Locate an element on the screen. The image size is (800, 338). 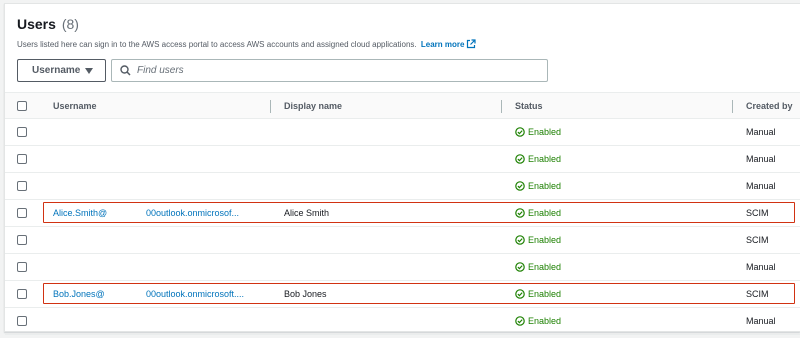
column-header-status: Status is located at coordinates (529, 106).